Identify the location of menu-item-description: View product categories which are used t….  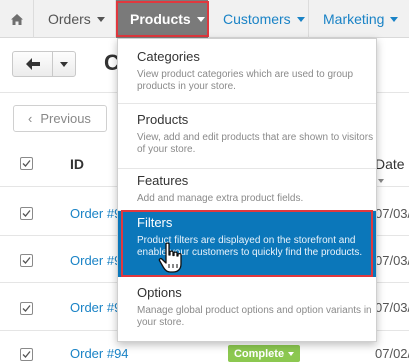
(245, 80).